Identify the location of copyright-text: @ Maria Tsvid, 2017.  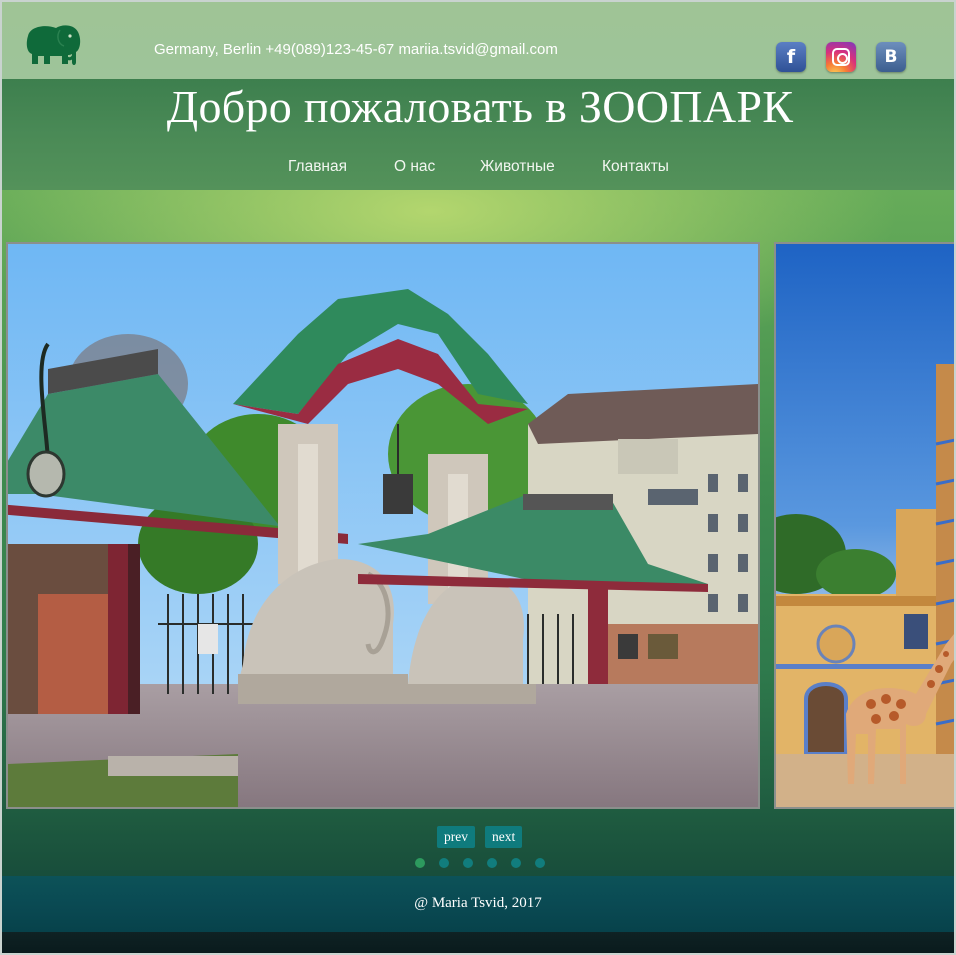
(478, 903).